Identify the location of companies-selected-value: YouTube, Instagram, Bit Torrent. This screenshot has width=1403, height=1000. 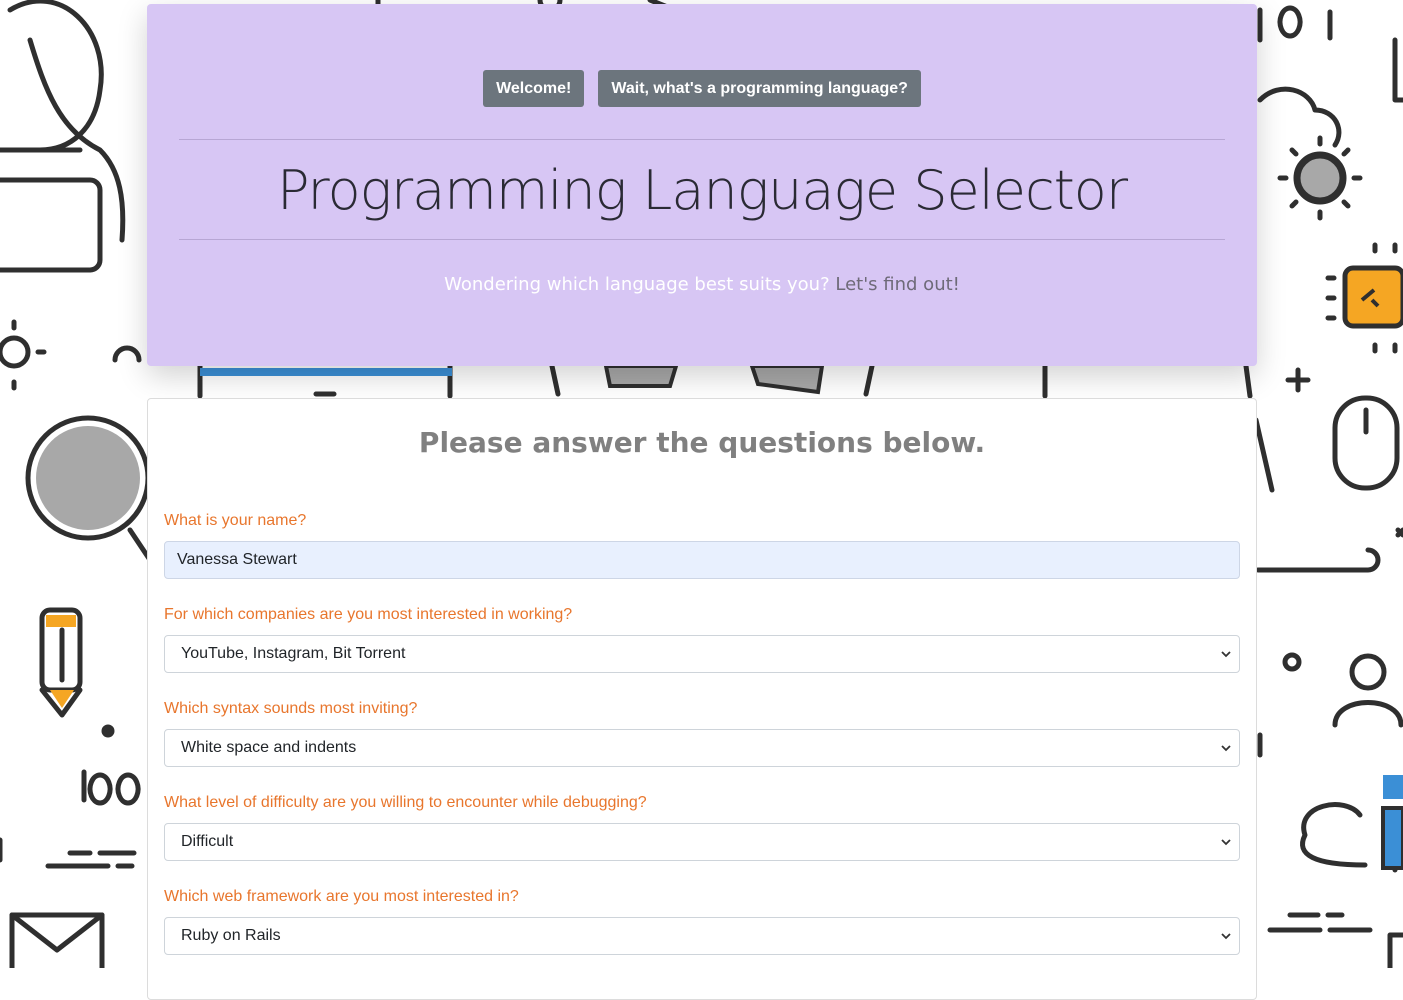
(293, 653).